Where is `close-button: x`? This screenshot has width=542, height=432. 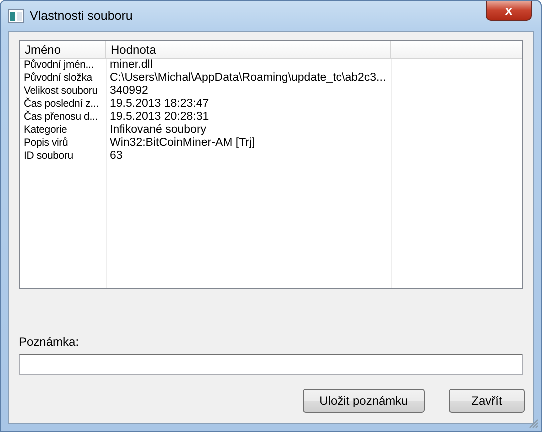 close-button: x is located at coordinates (509, 11).